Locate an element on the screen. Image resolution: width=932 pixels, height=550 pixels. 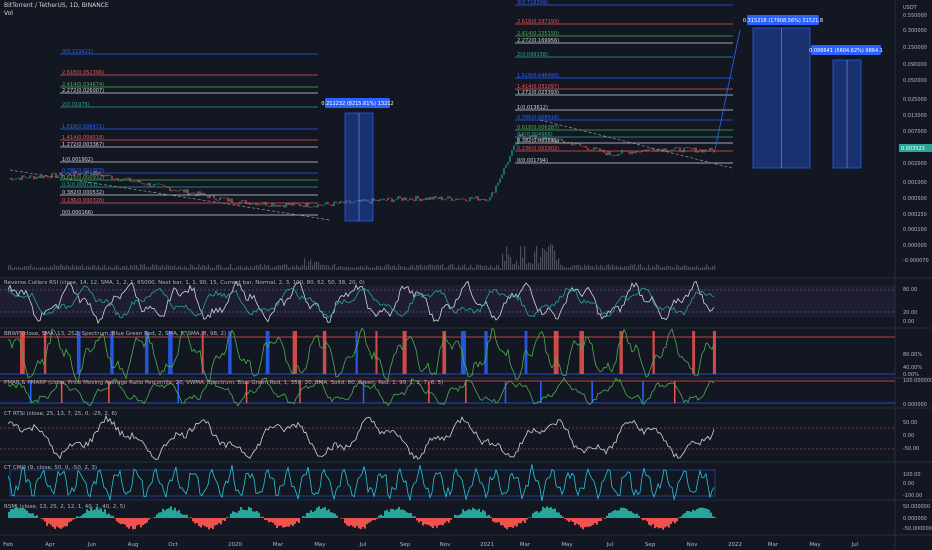
fib-label-right: 2.414(0.225150) is located at coordinates (538, 34).